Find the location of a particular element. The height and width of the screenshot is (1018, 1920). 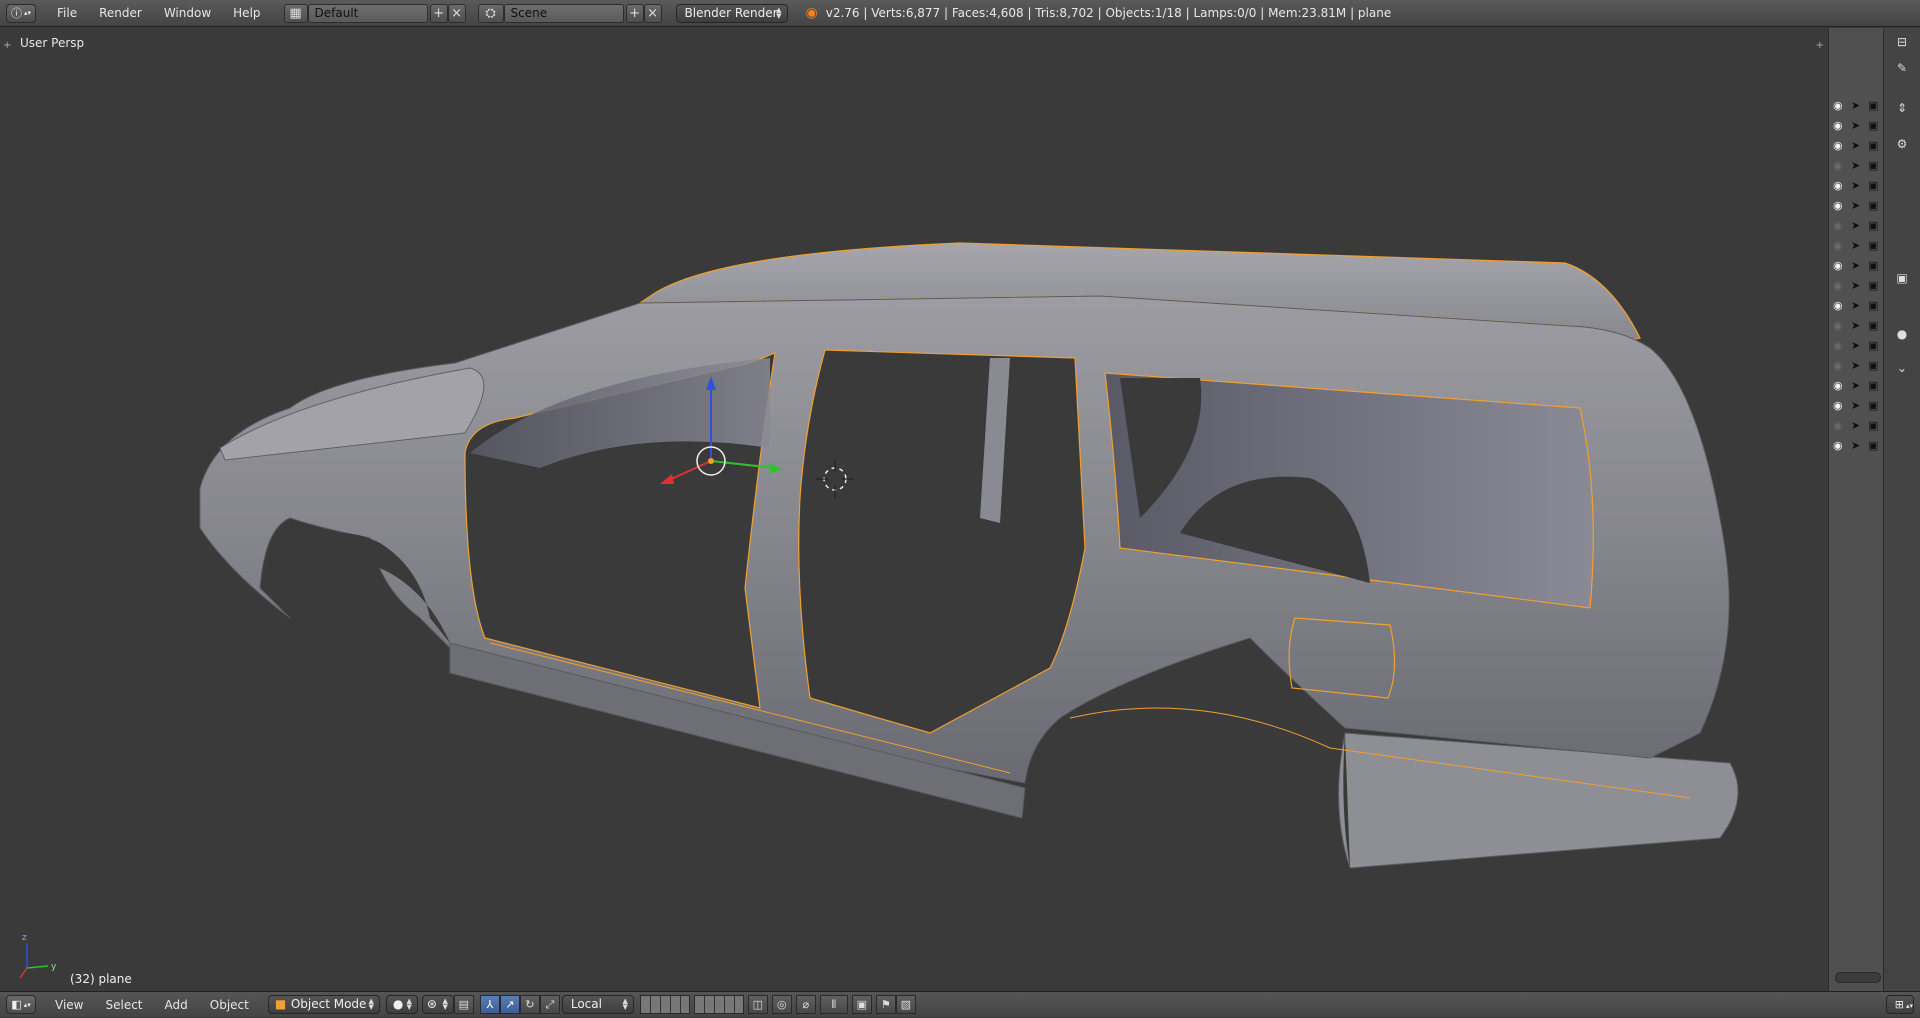

proportional-edit-icon: ◎ is located at coordinates (781, 1004).